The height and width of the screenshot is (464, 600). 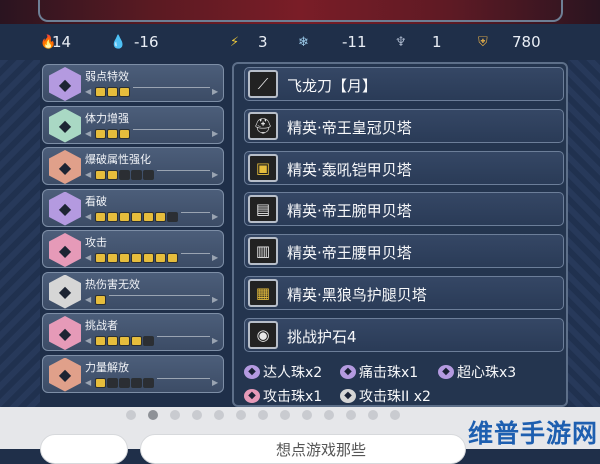 I want to click on dragon-icon: ♆, so click(x=401, y=42).